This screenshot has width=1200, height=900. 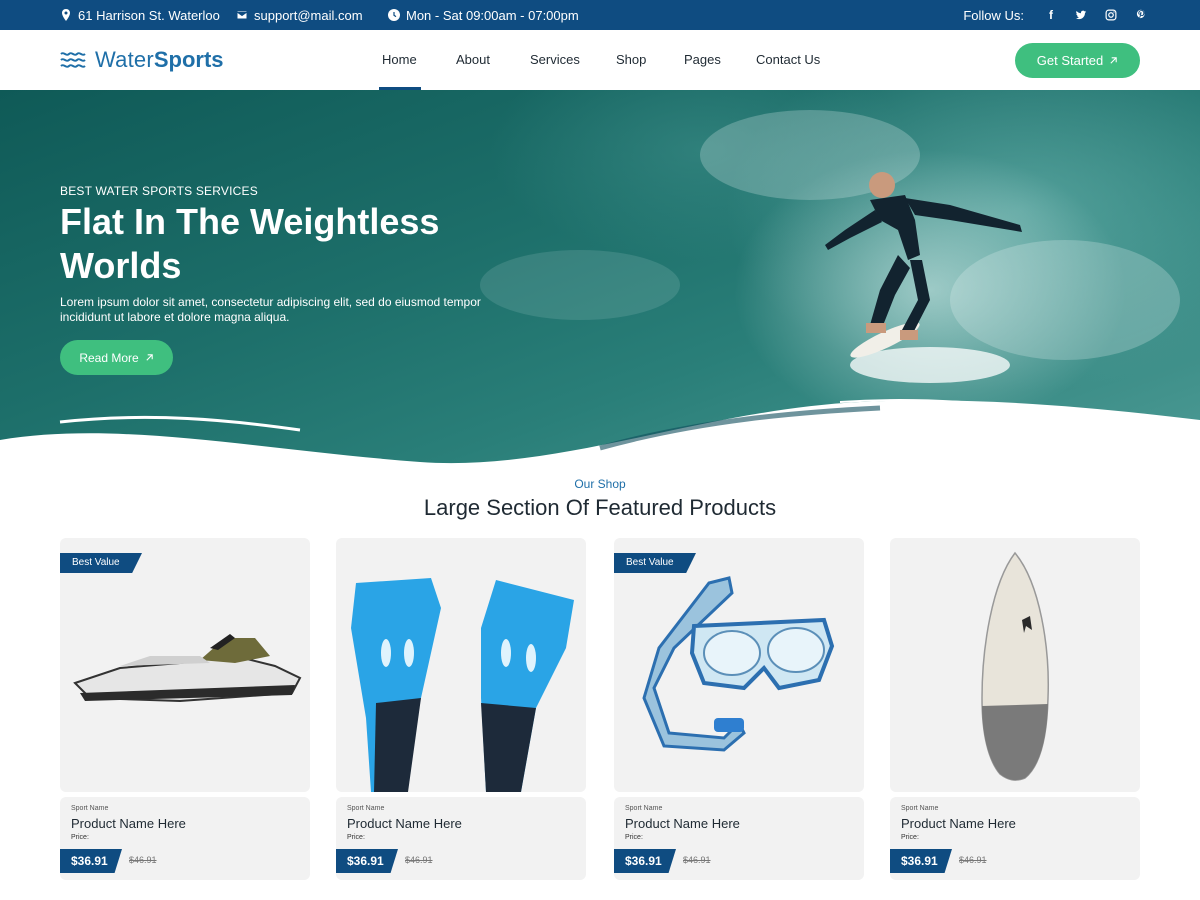 I want to click on hours-info: Mon - Sat 09:00am - 07:00pm, so click(x=483, y=15).